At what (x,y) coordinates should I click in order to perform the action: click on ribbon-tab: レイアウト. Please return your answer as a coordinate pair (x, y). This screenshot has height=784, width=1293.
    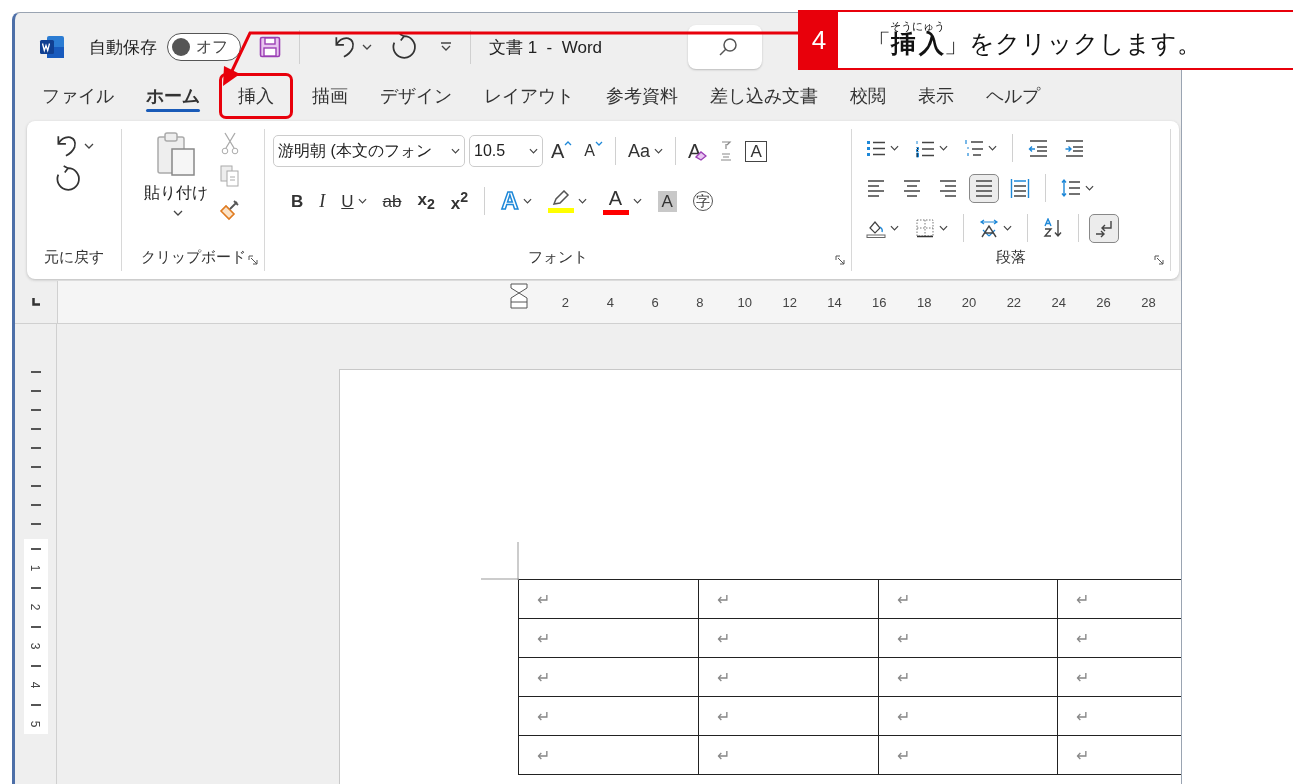
    Looking at the image, I should click on (529, 96).